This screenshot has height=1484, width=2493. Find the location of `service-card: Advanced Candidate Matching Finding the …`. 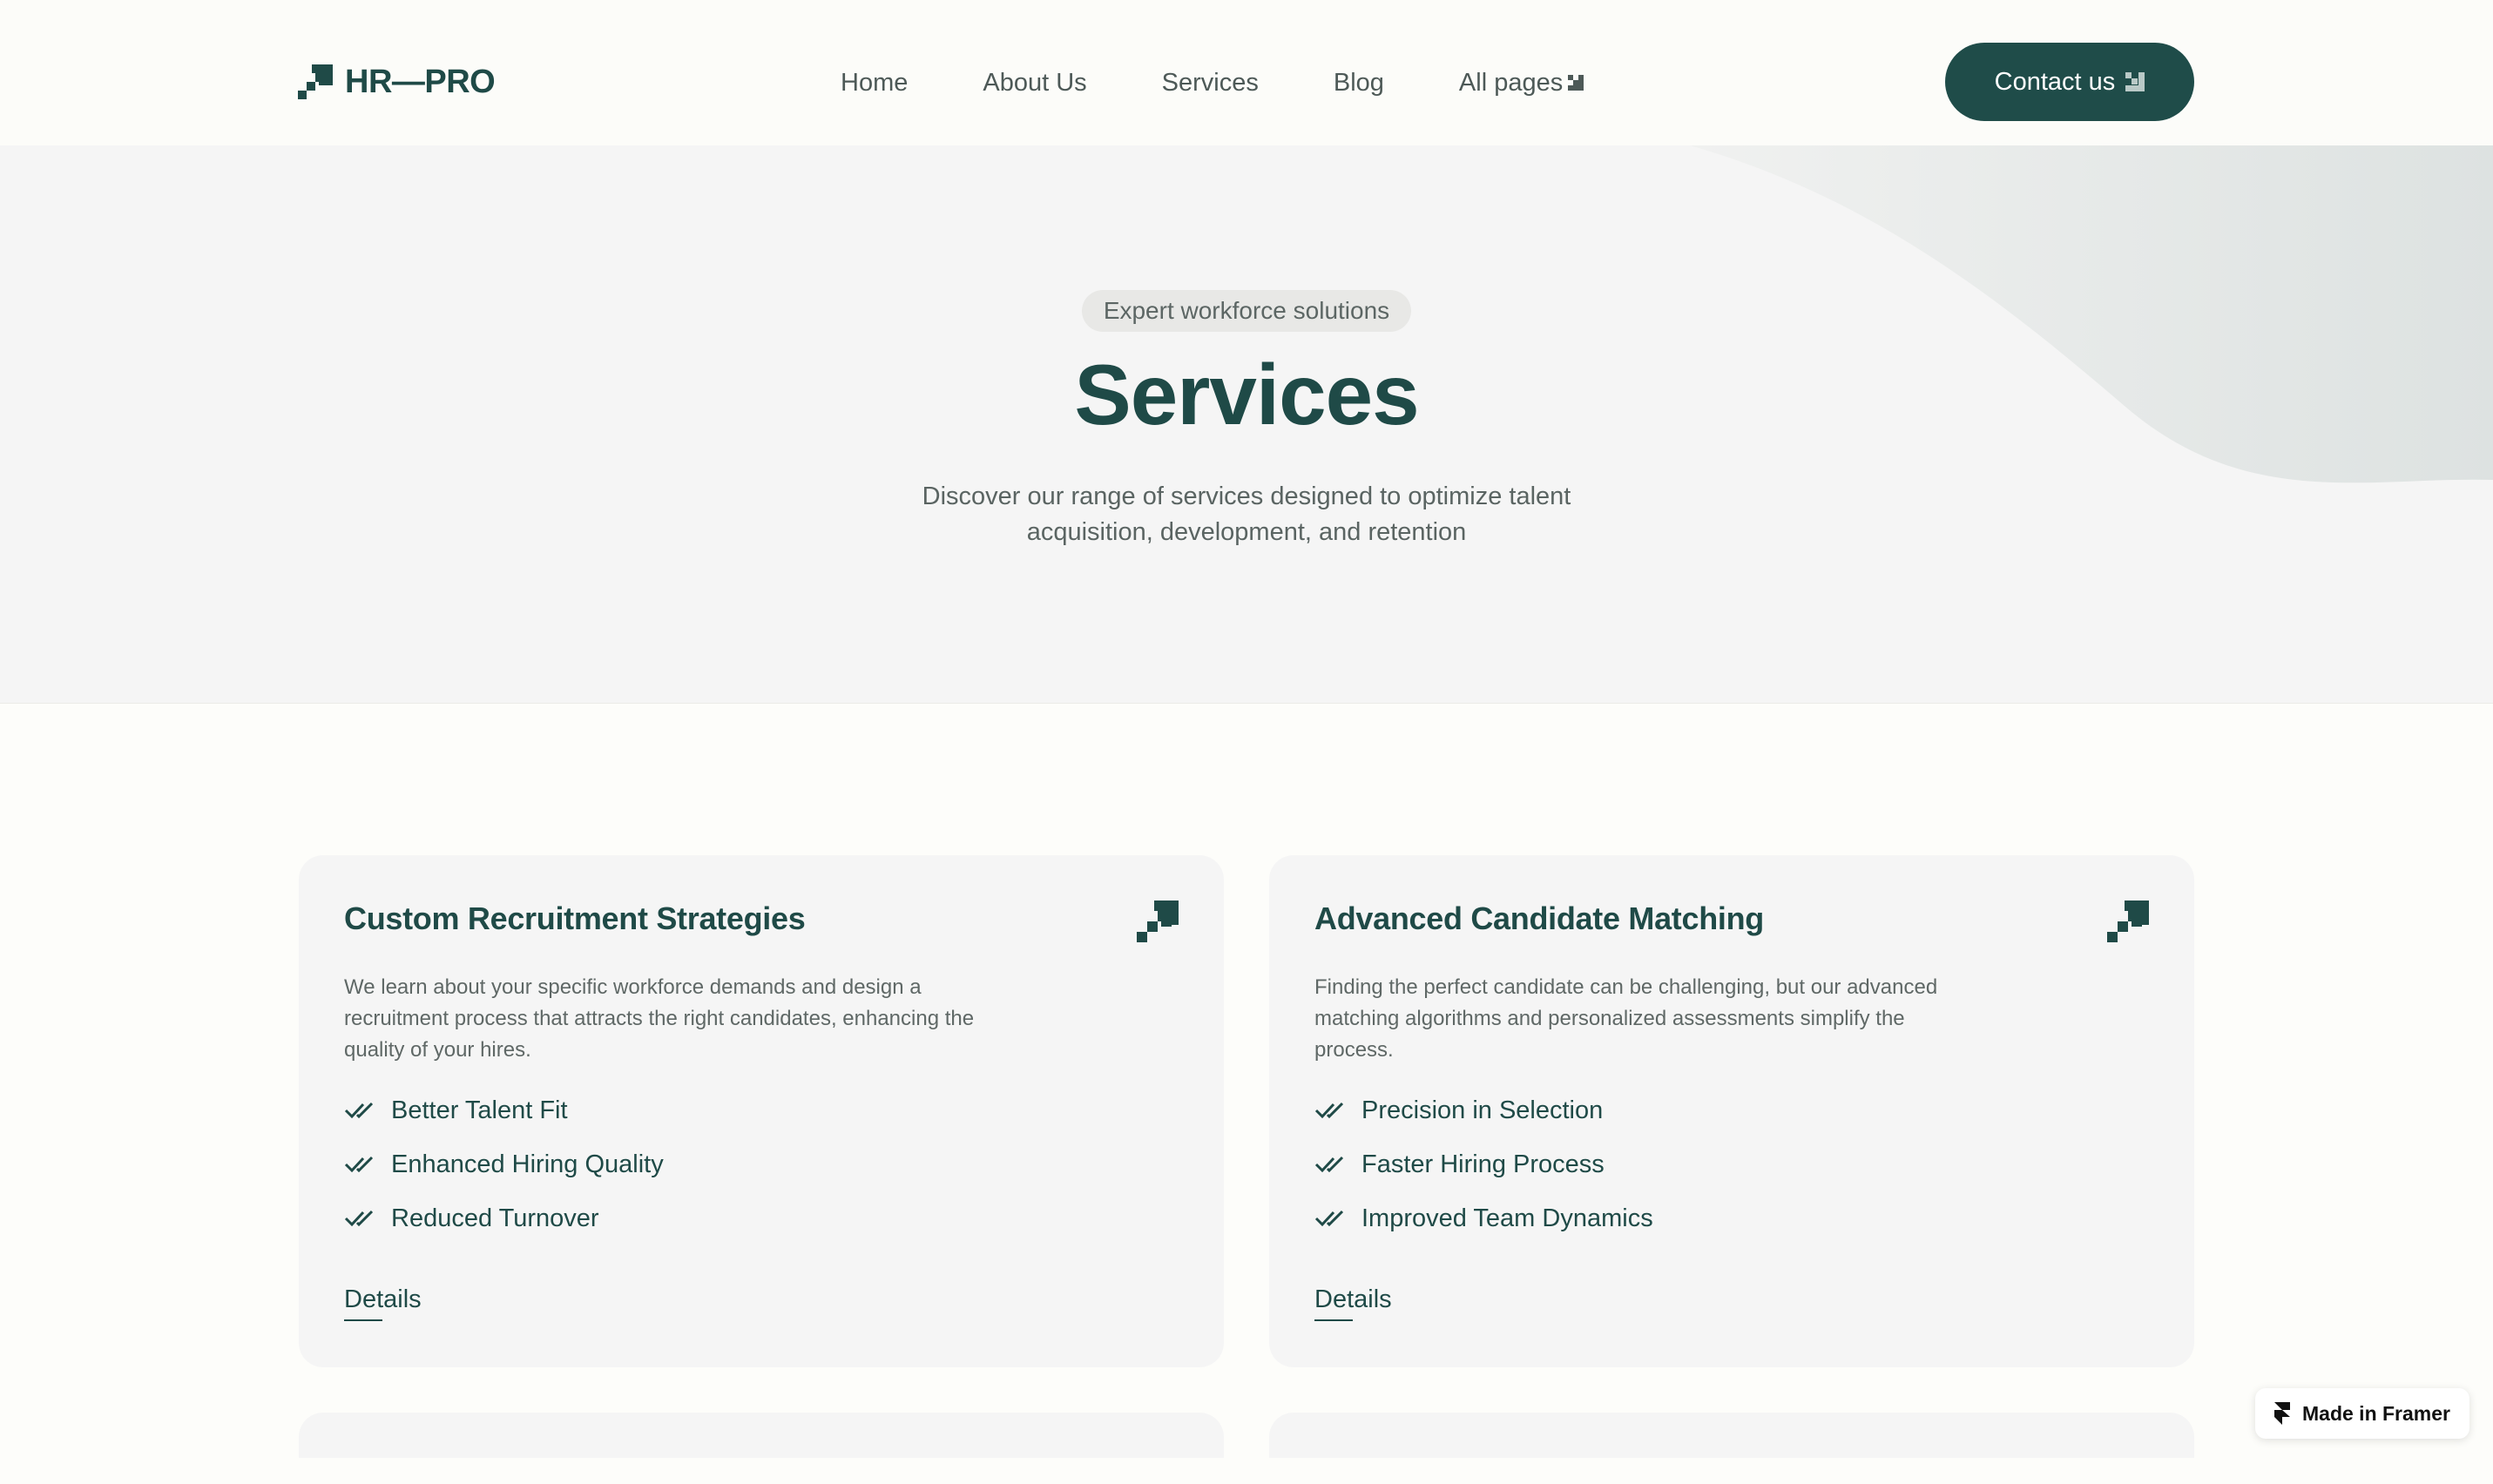

service-card: Advanced Candidate Matching Finding the … is located at coordinates (1732, 1111).